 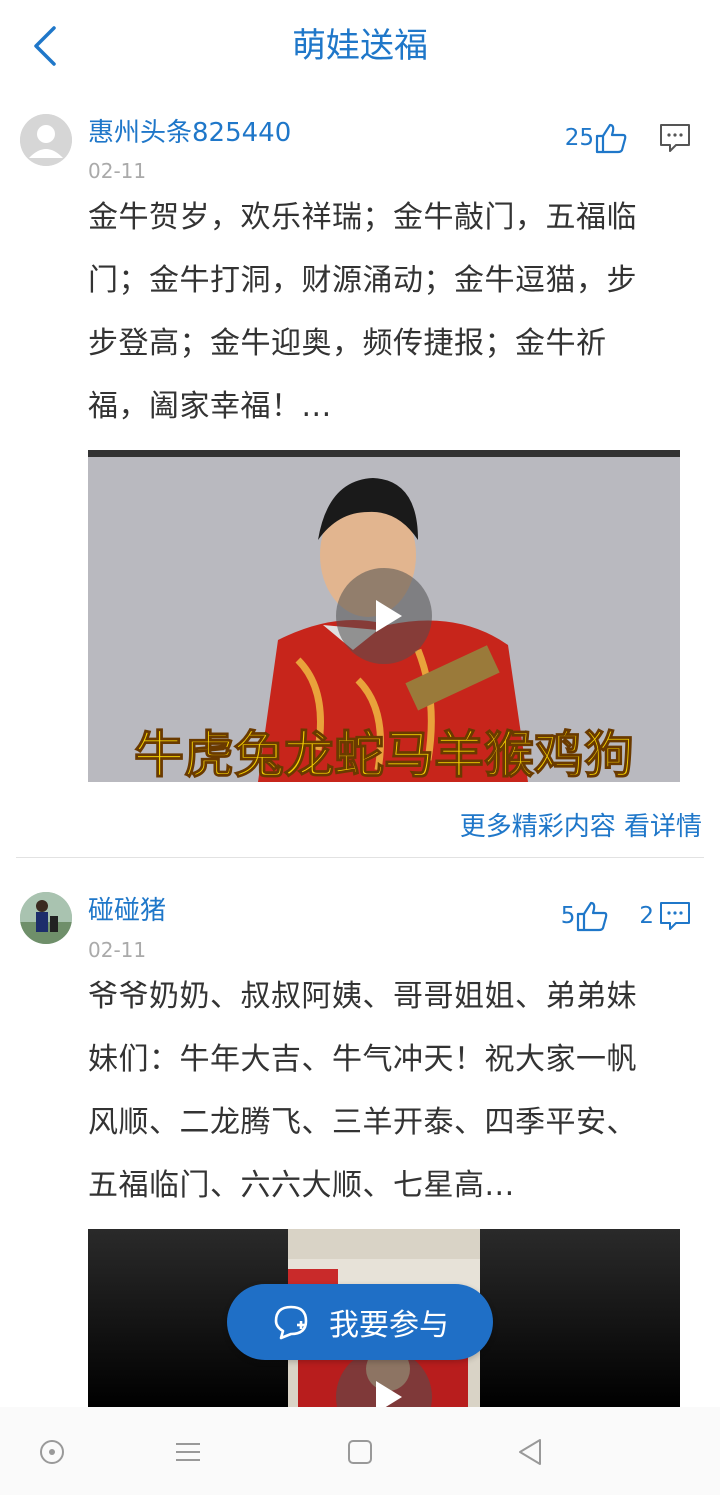 I want to click on assistant-button, so click(x=52, y=1452).